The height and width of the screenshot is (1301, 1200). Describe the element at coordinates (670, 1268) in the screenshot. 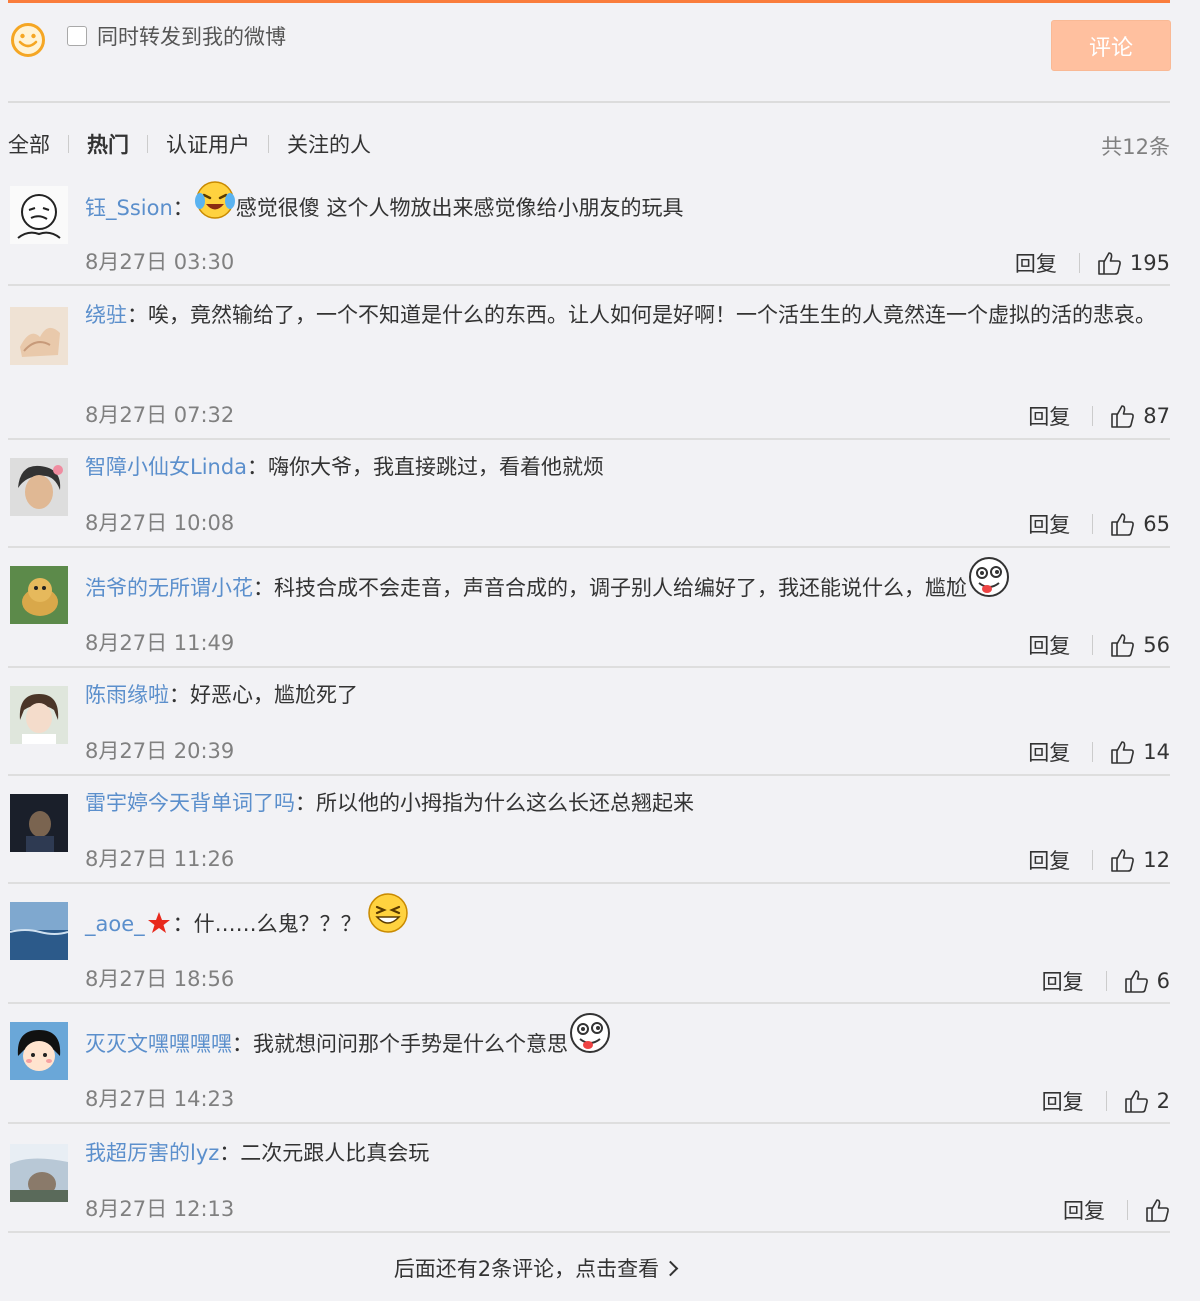

I see `chevron-right-icon` at that location.